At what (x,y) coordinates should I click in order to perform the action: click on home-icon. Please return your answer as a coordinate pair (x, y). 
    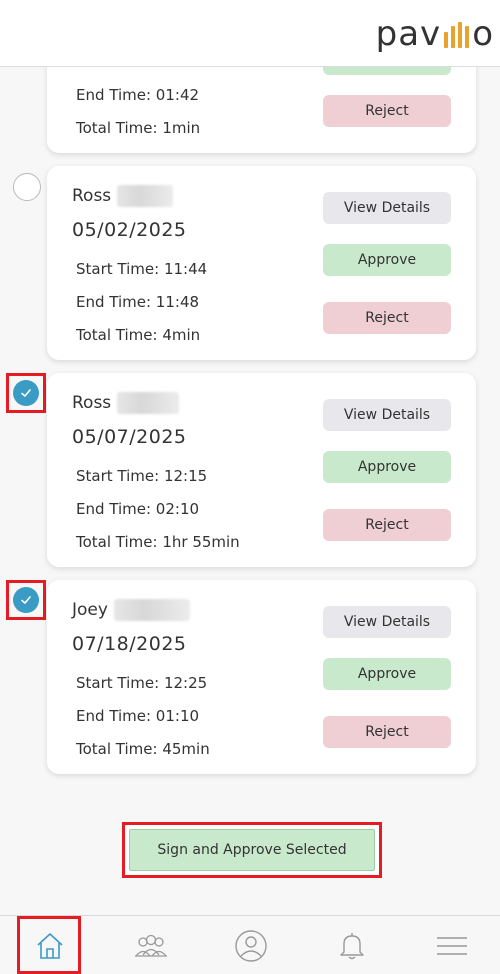
    Looking at the image, I should click on (50, 945).